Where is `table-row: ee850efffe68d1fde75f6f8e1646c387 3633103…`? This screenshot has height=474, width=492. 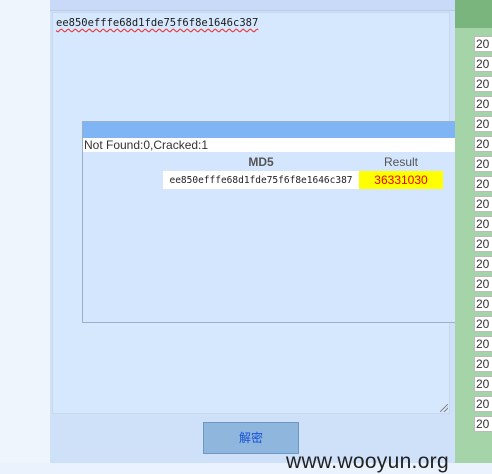 table-row: ee850efffe68d1fde75f6f8e1646c387 3633103… is located at coordinates (303, 180).